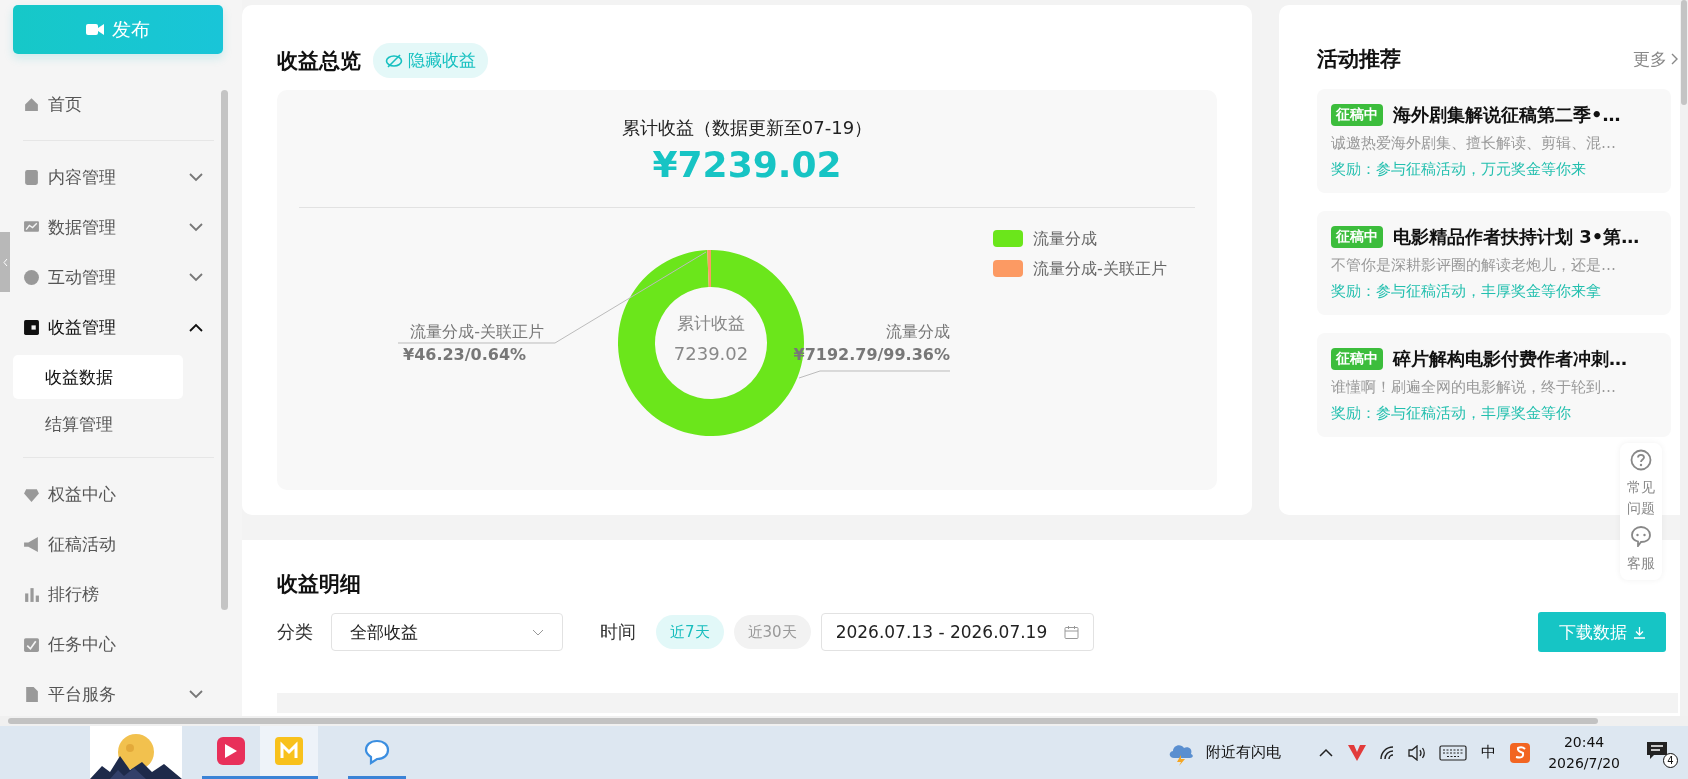 The height and width of the screenshot is (779, 1688). What do you see at coordinates (31, 644) in the screenshot?
I see `checkbox-icon` at bounding box center [31, 644].